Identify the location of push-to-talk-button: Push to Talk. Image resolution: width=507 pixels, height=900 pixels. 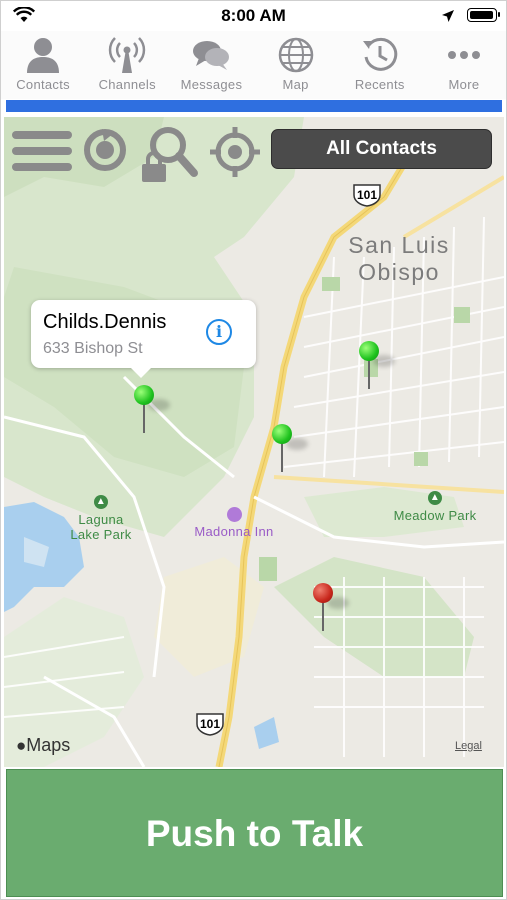
(254, 833).